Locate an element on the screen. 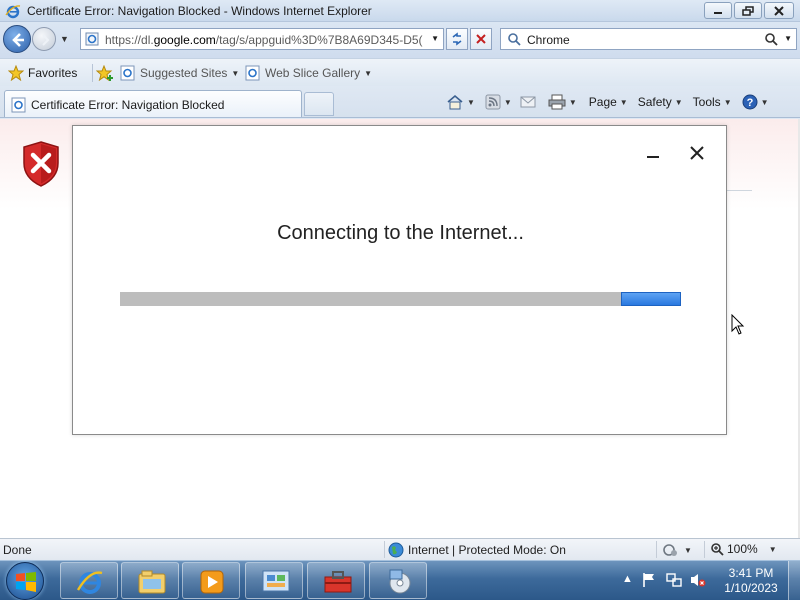 The height and width of the screenshot is (600, 800). start-button is located at coordinates (25, 581).